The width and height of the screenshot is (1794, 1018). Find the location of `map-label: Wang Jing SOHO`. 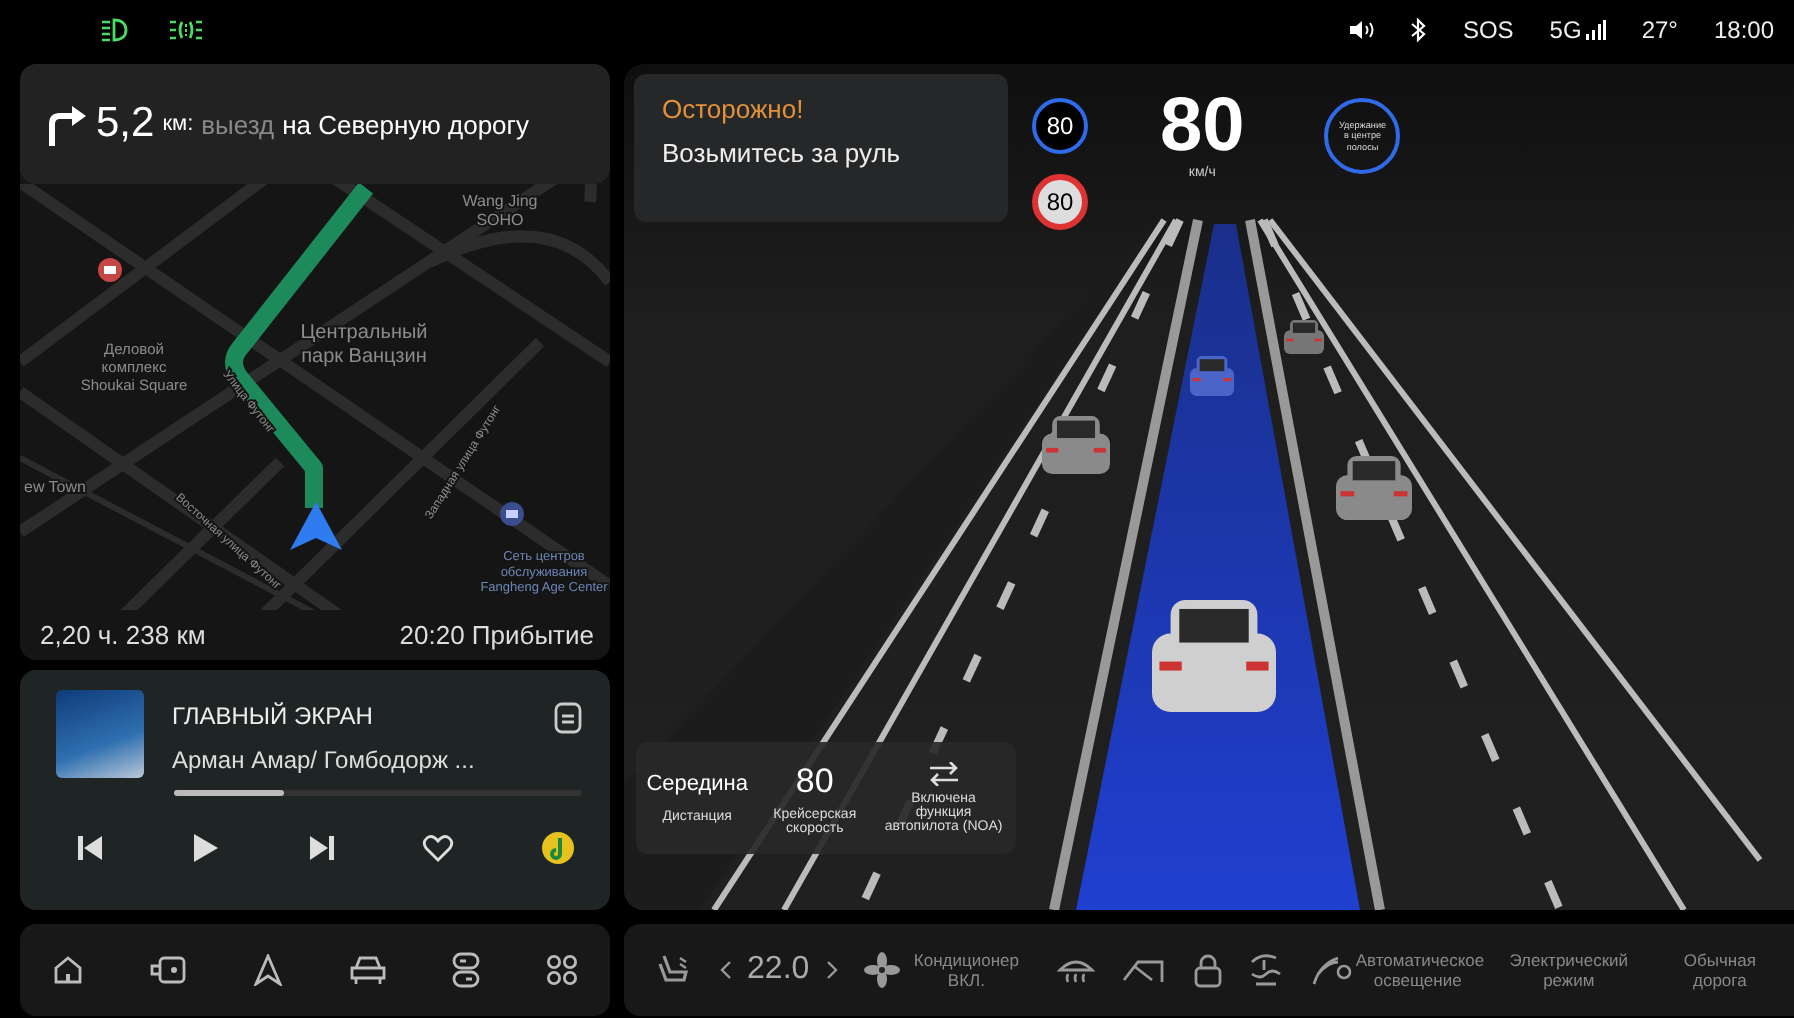

map-label: Wang Jing SOHO is located at coordinates (500, 211).